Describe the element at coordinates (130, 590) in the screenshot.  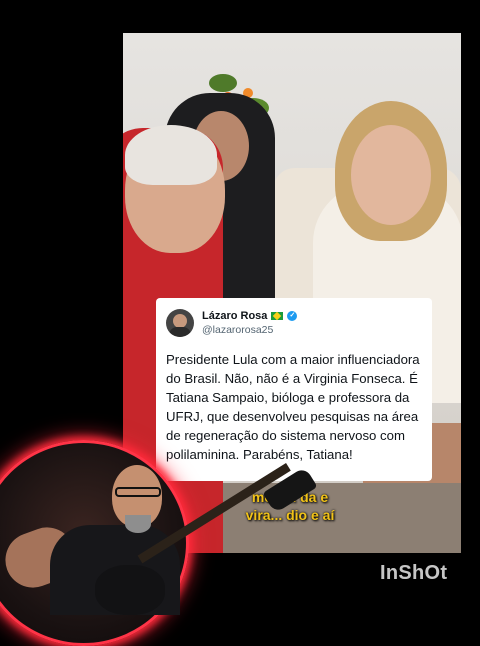
I see `guitar-body` at that location.